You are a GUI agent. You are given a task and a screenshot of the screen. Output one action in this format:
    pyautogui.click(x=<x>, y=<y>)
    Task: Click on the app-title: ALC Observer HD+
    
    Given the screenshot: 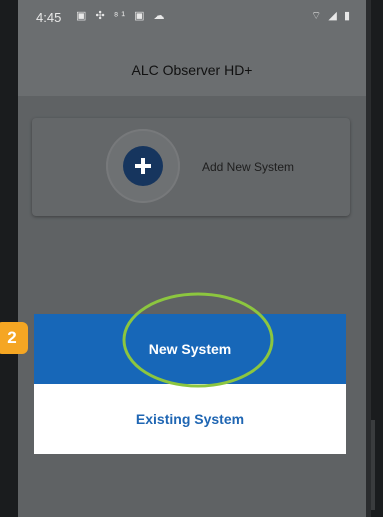 What is the action you would take?
    pyautogui.click(x=192, y=70)
    